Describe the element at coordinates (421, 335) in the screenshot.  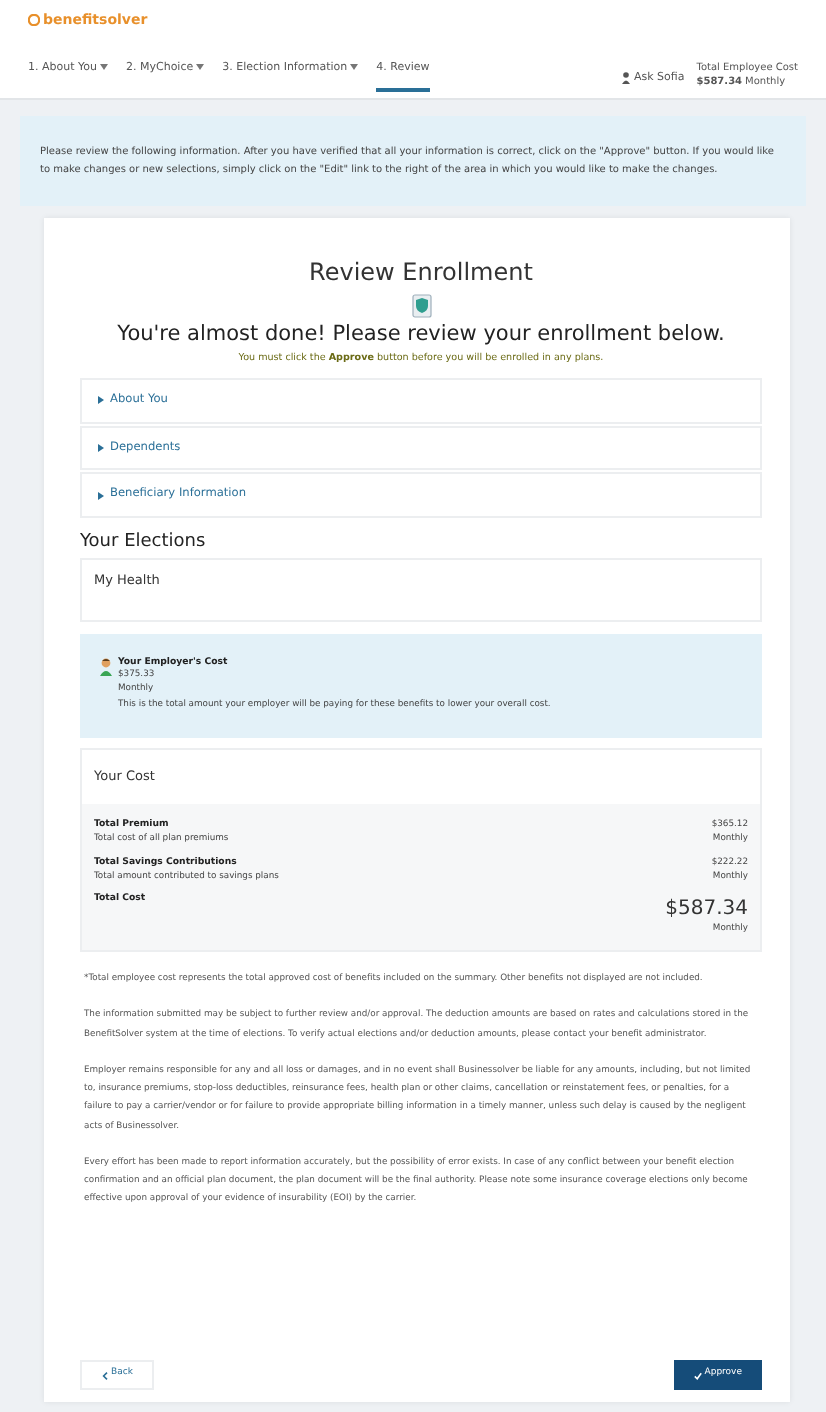
I see `review-heading: You're almost done! Please review your enrollment below.` at that location.